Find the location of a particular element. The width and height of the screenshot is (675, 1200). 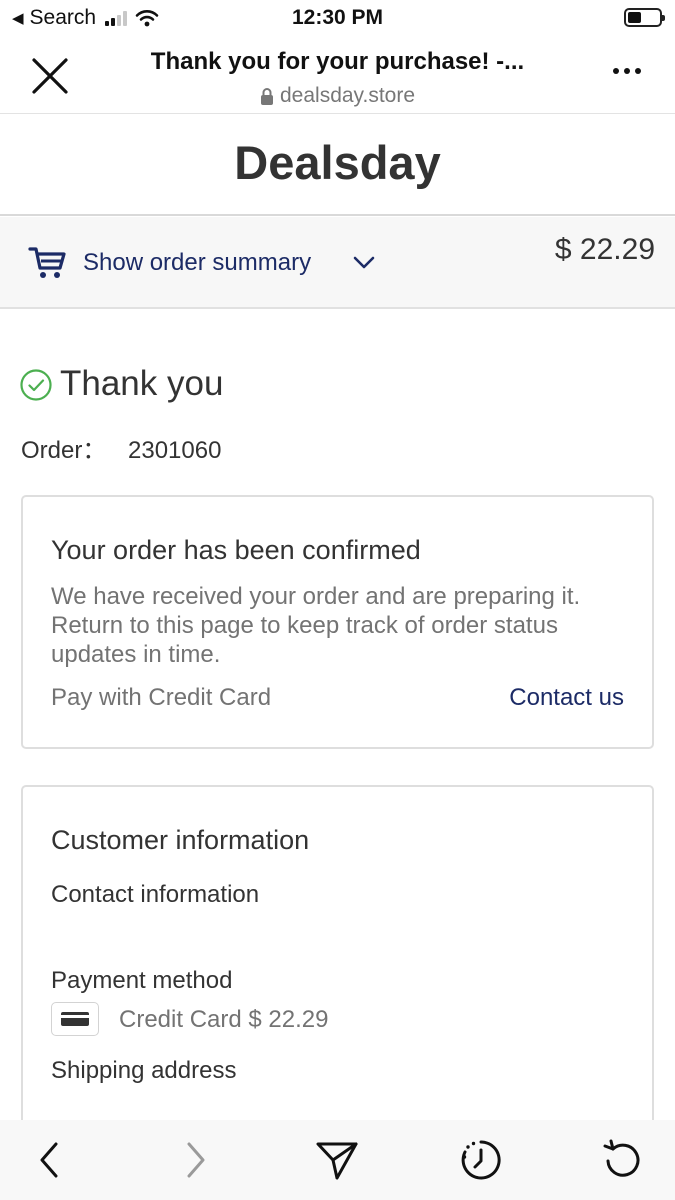

back-arrow-icon is located at coordinates (50, 1160).